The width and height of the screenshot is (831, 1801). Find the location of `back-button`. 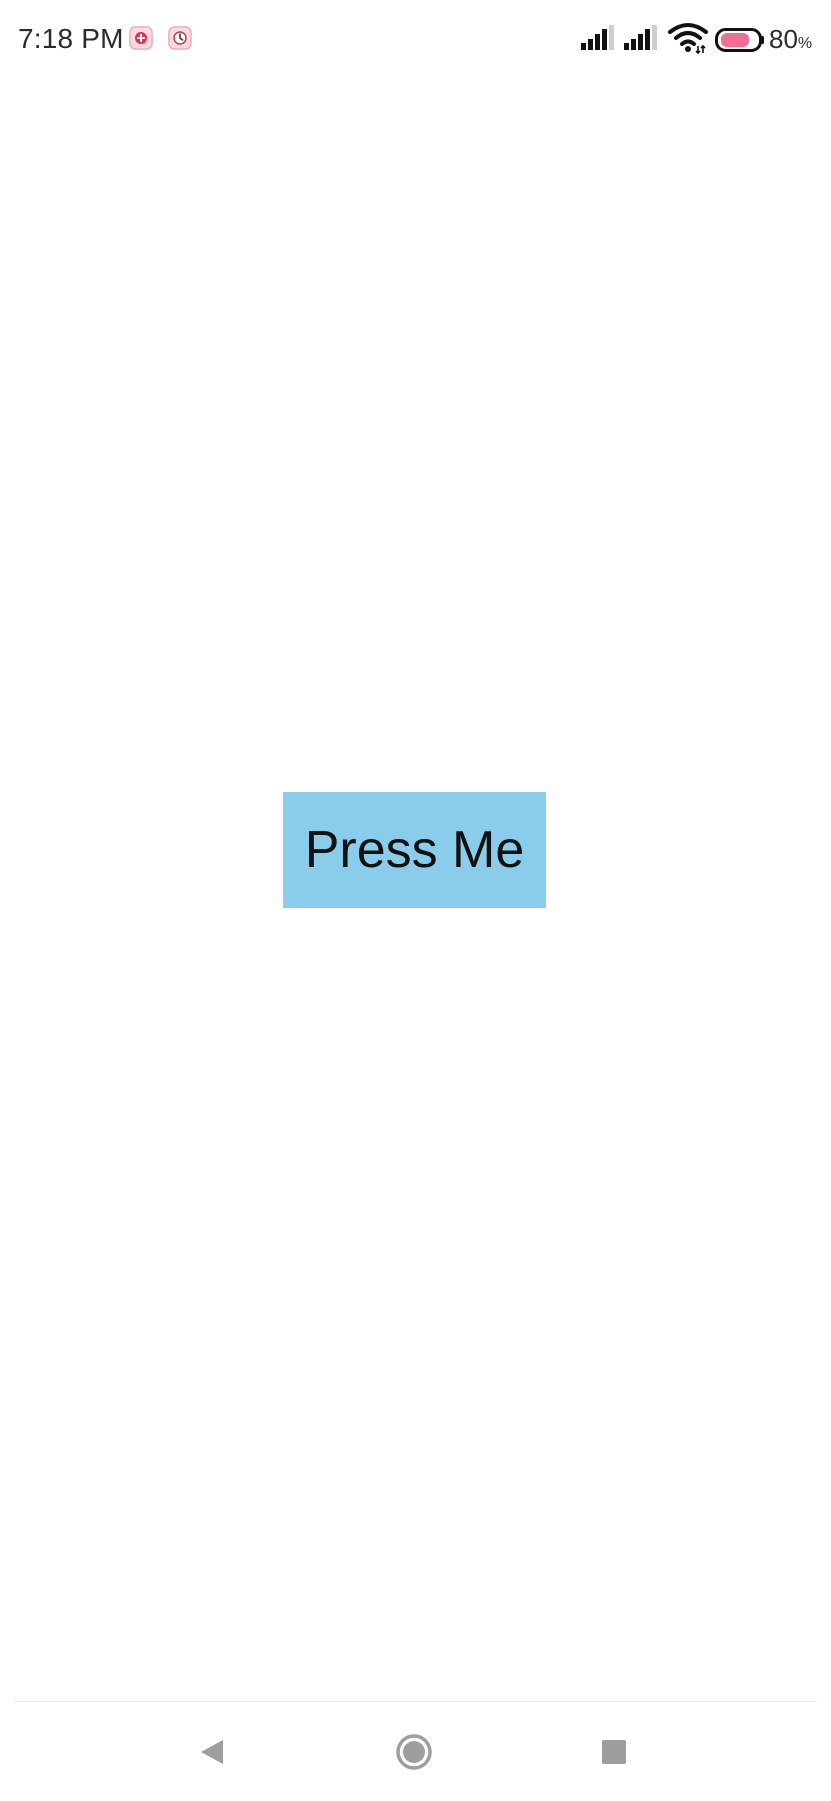

back-button is located at coordinates (212, 1754).